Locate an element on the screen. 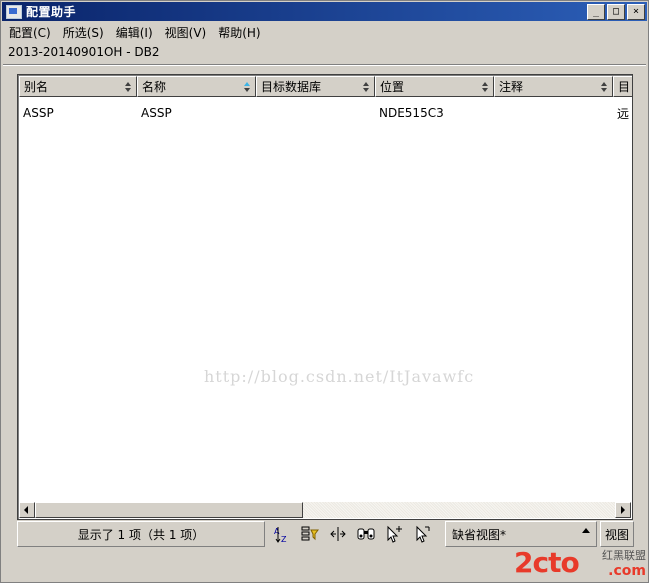 The height and width of the screenshot is (583, 649). menu-bar: 配置(C) 所选(S) 编辑(I) 视图(V) 帮助(H) is located at coordinates (135, 32).